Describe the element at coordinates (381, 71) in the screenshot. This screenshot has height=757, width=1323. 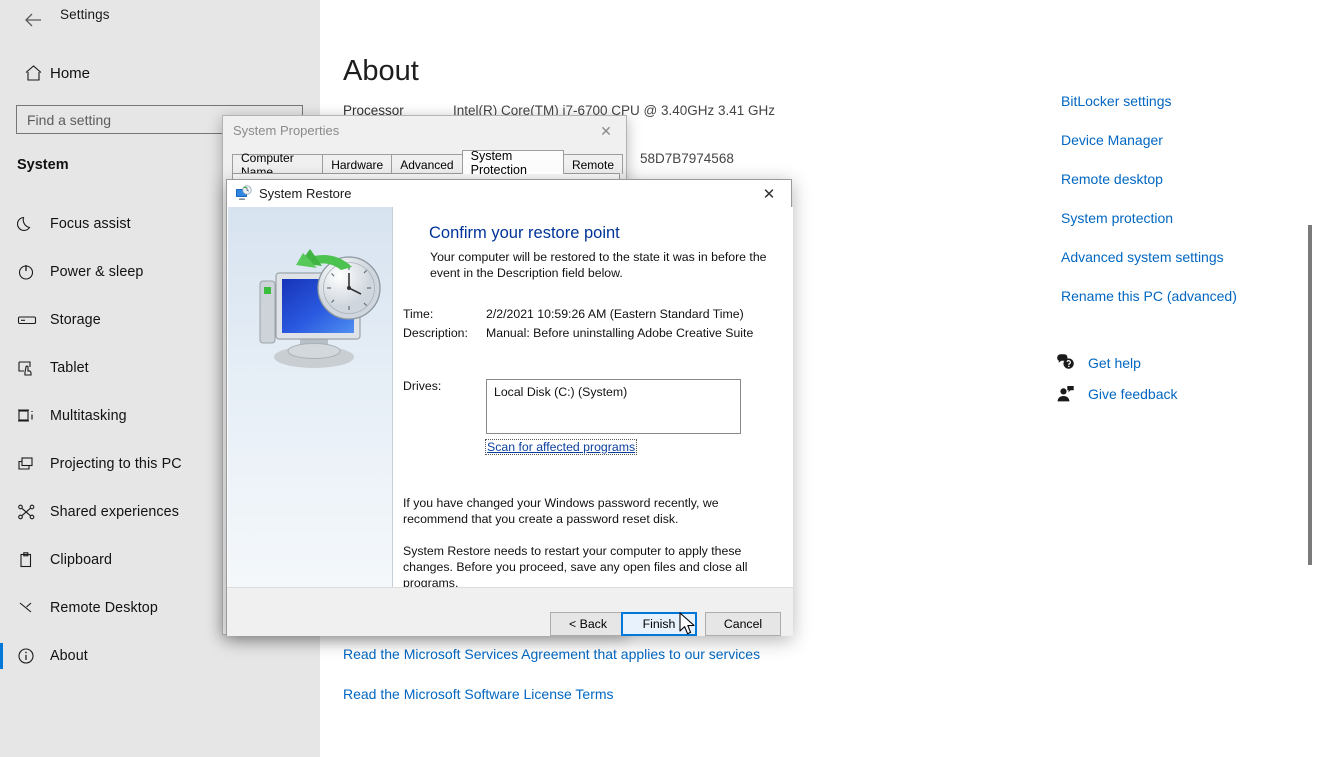
I see `page-title: About` at that location.